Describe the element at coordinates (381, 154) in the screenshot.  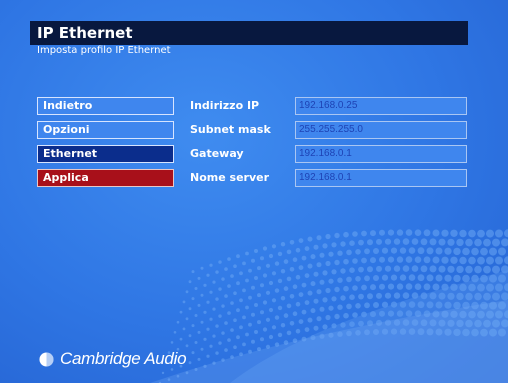
I see `gateway-field: 192.168.0.1` at that location.